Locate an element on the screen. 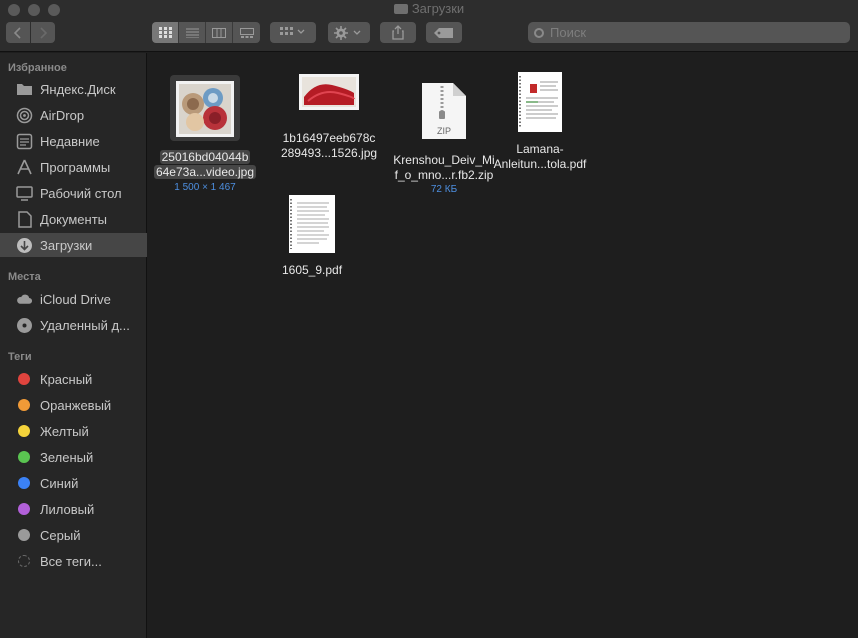 The width and height of the screenshot is (858, 638). sidebar-tag-gray: Серый is located at coordinates (73, 535).